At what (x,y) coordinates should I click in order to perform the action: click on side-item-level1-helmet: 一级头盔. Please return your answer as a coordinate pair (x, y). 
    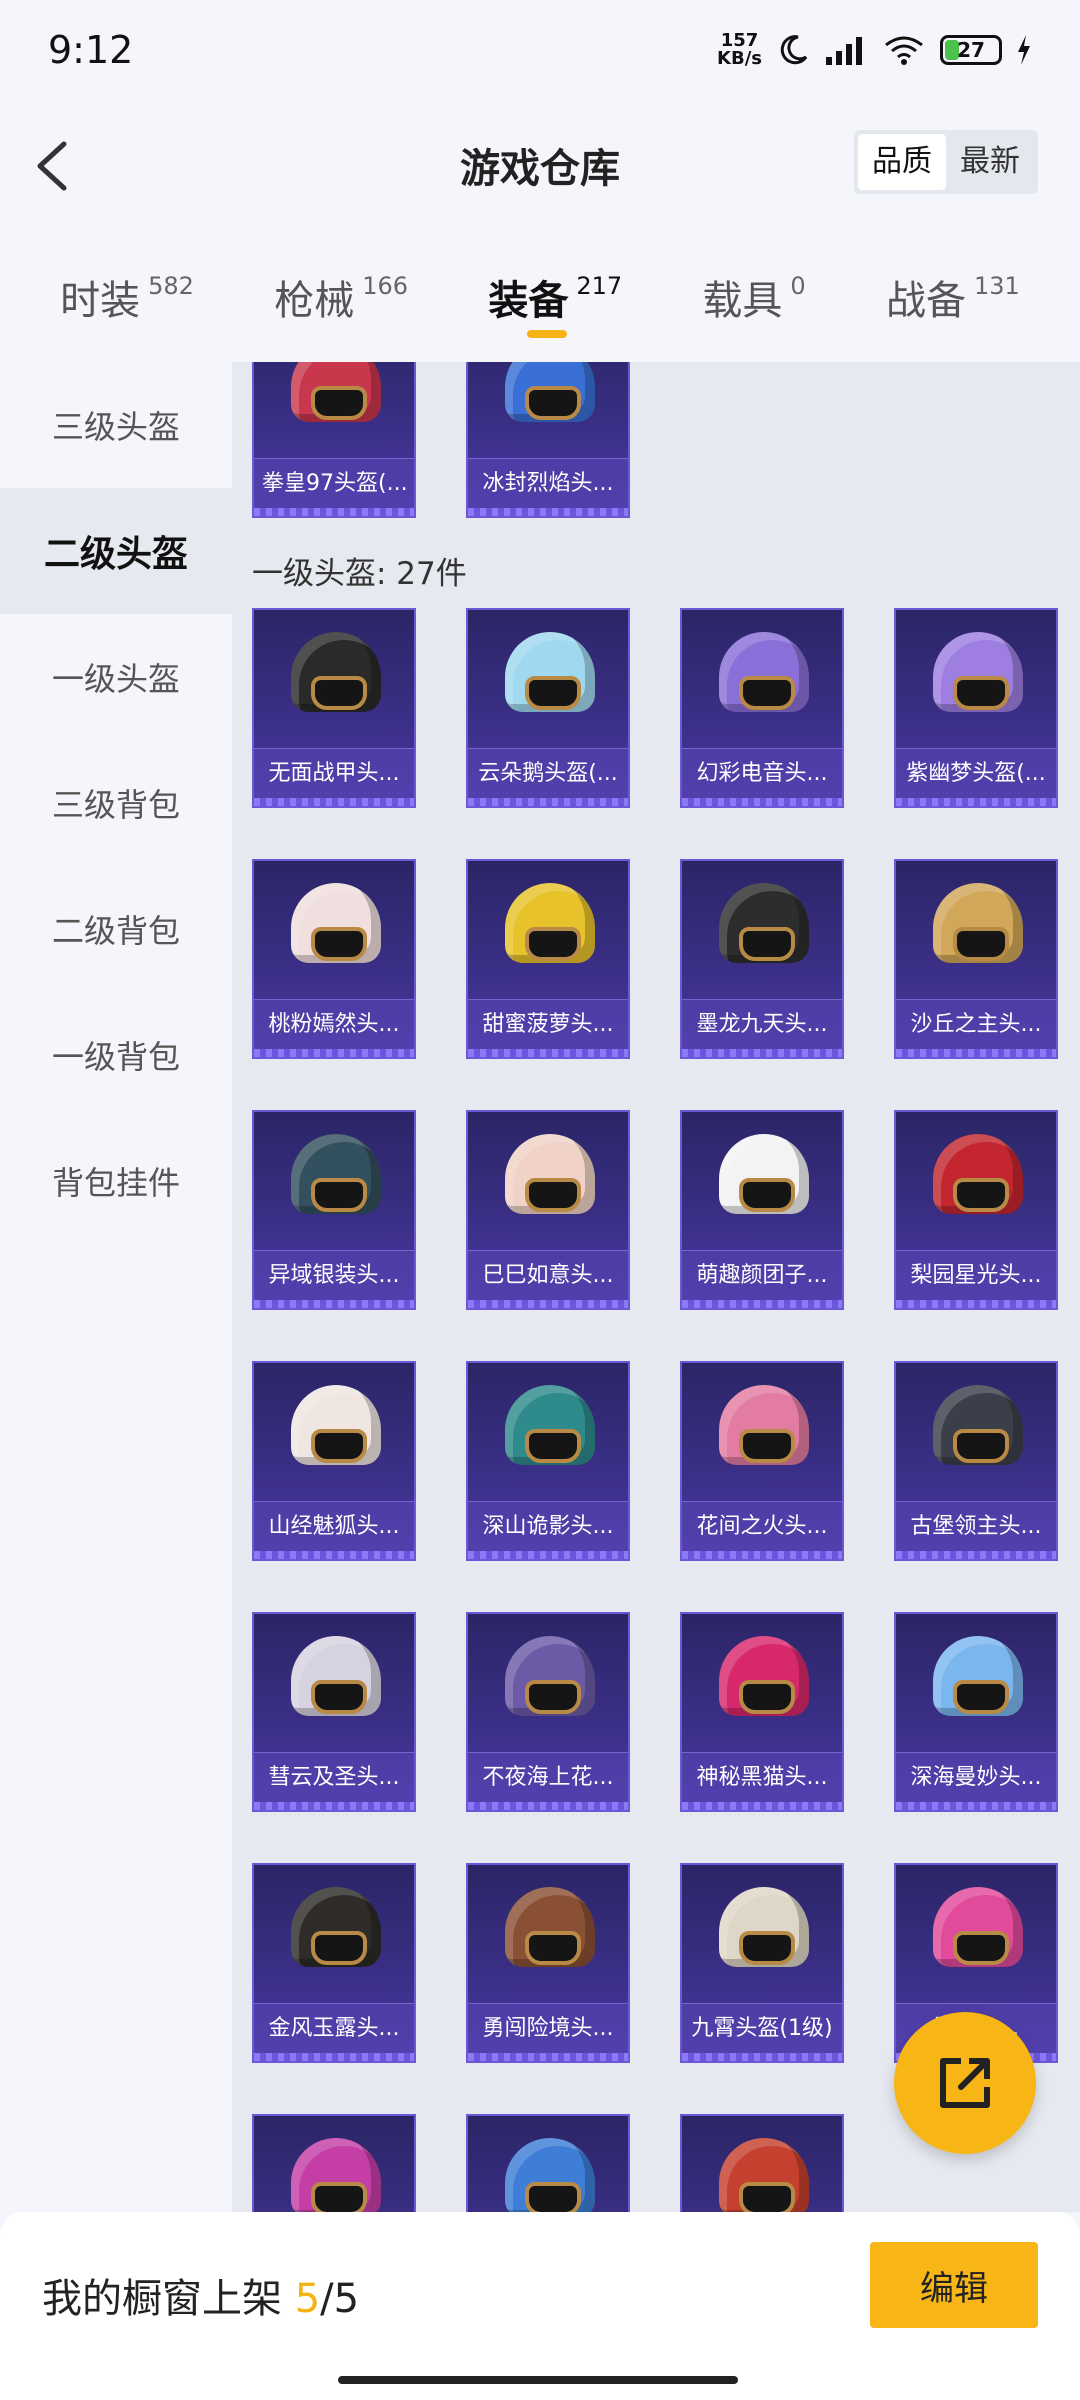
    Looking at the image, I should click on (116, 677).